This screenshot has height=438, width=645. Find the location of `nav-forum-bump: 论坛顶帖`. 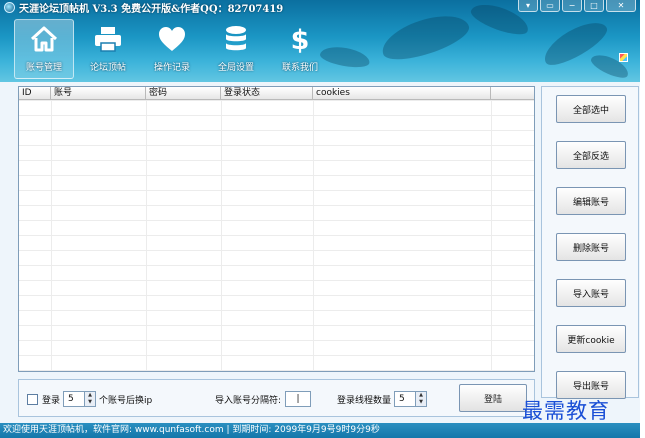

nav-forum-bump: 论坛顶帖 is located at coordinates (108, 49).